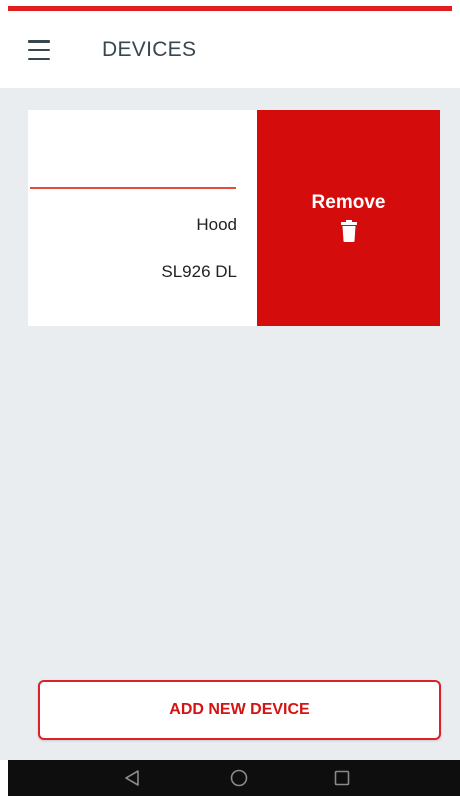 The image size is (460, 796). Describe the element at coordinates (149, 49) in the screenshot. I see `page-title: DEVICES` at that location.